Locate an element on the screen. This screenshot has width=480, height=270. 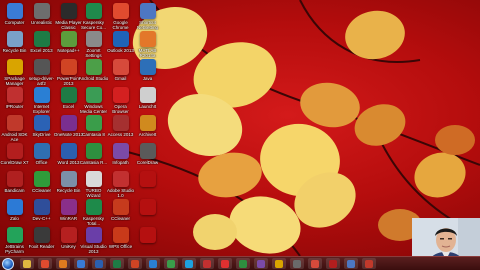
skydrive-icon is located at coordinates (41, 123).